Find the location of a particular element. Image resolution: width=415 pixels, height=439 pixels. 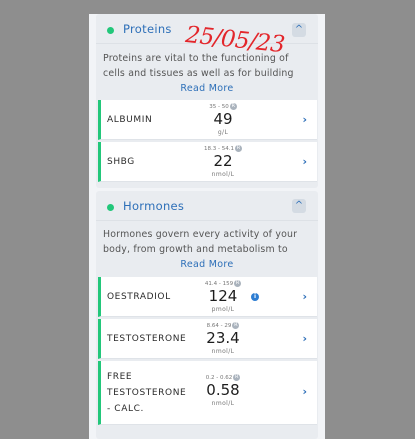

result-value: 124 is located at coordinates (223, 296).